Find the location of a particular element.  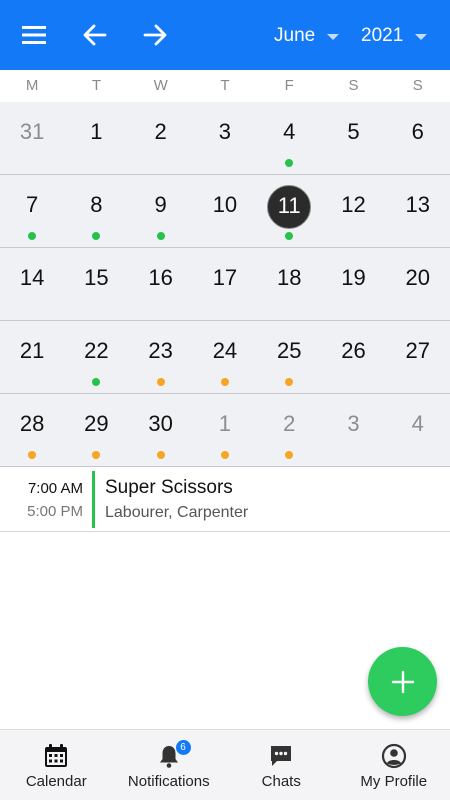

calendar-day: 10 is located at coordinates (225, 211).